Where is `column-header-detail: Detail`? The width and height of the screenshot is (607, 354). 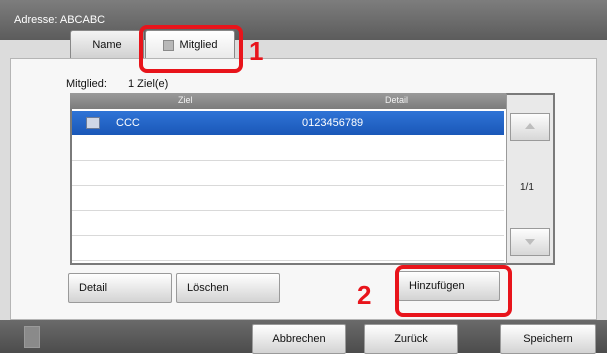
column-header-detail: Detail is located at coordinates (397, 100).